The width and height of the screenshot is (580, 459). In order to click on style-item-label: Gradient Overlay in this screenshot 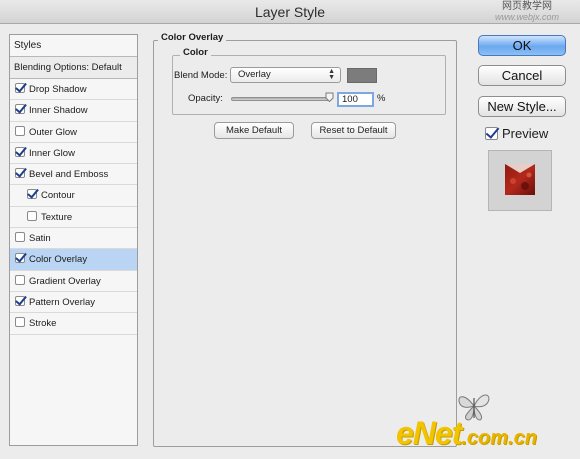, I will do `click(65, 281)`.